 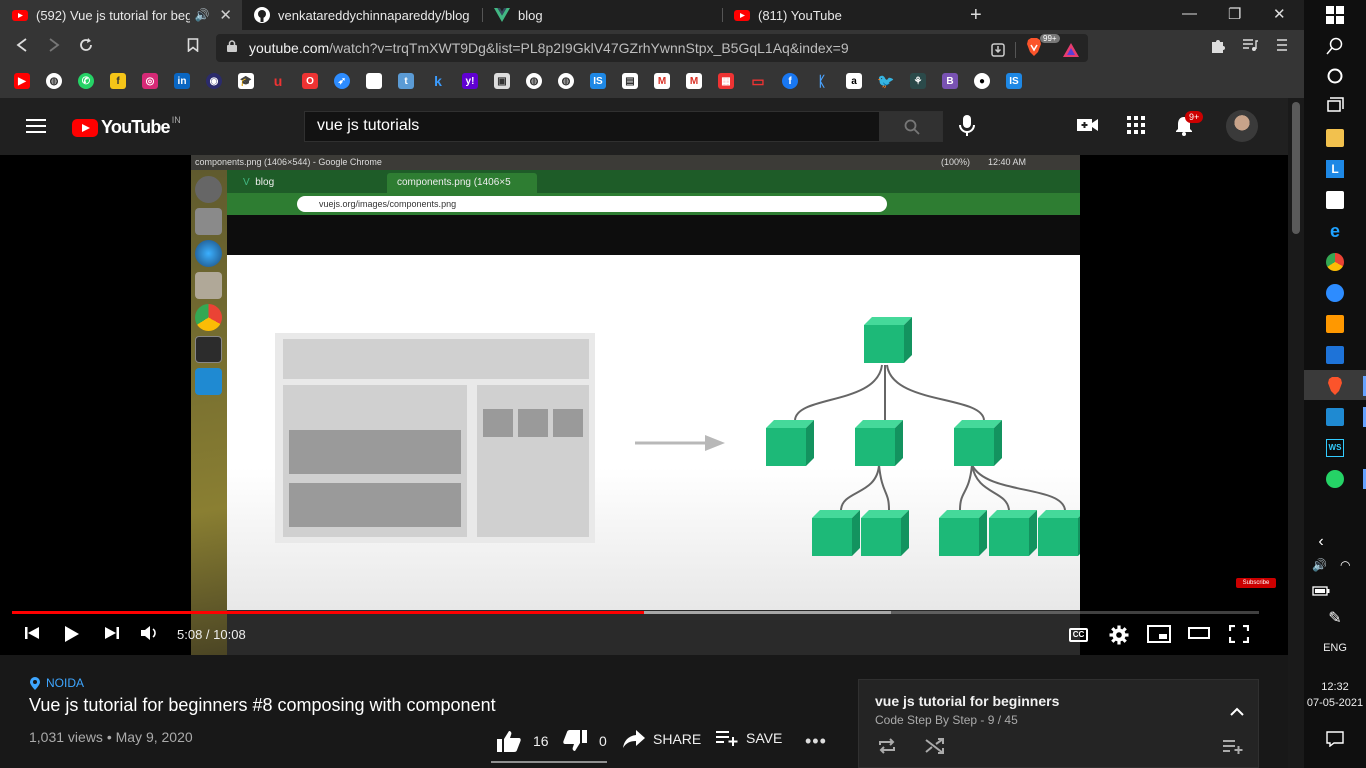 What do you see at coordinates (470, 81) in the screenshot?
I see `bookmark-yahoo-icon: y!` at bounding box center [470, 81].